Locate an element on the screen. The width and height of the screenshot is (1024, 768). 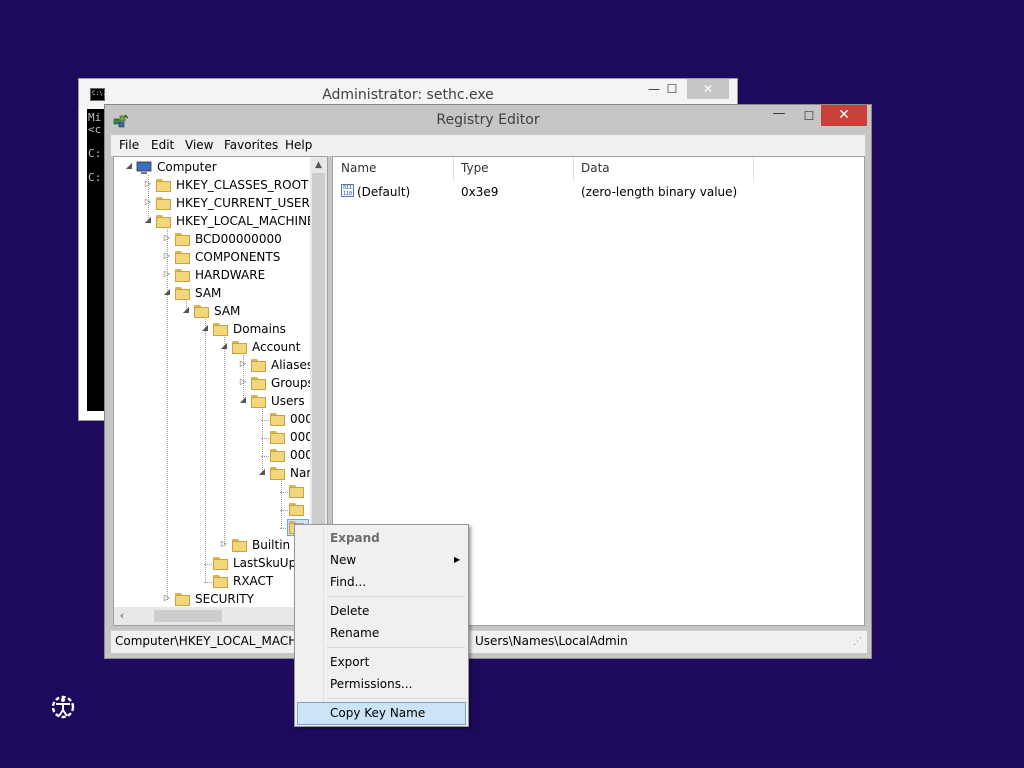
context-menu-copy-key-name: Copy Key Name is located at coordinates (381, 713).